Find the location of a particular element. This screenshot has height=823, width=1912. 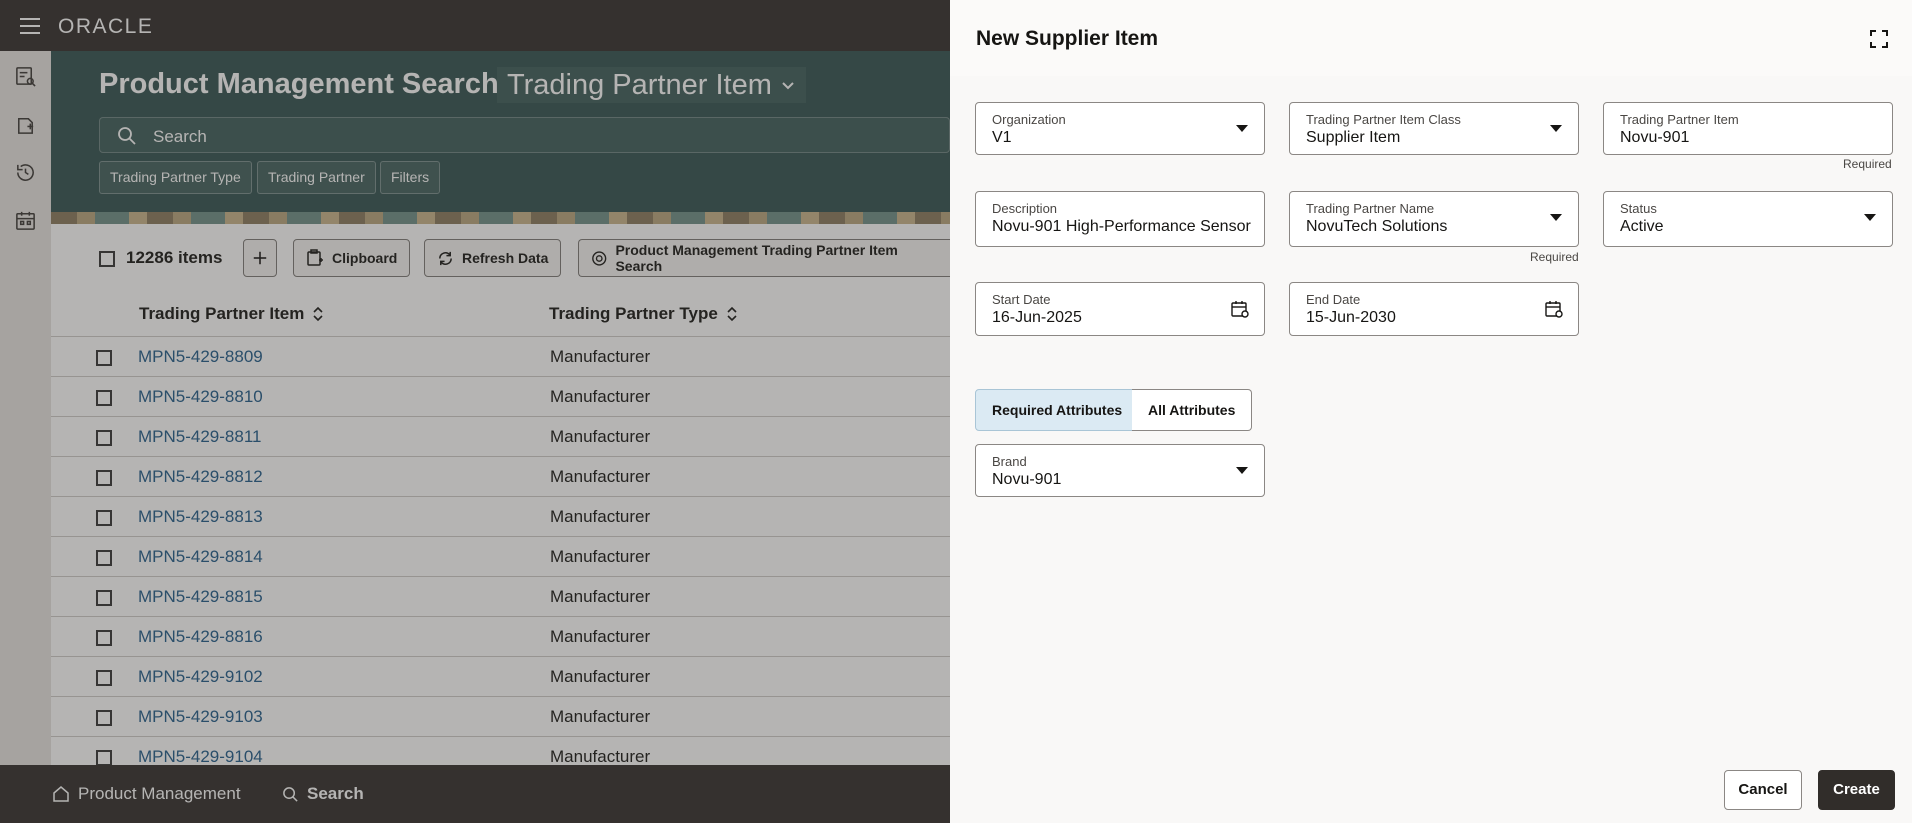

cancel-button: Cancel is located at coordinates (1763, 790).